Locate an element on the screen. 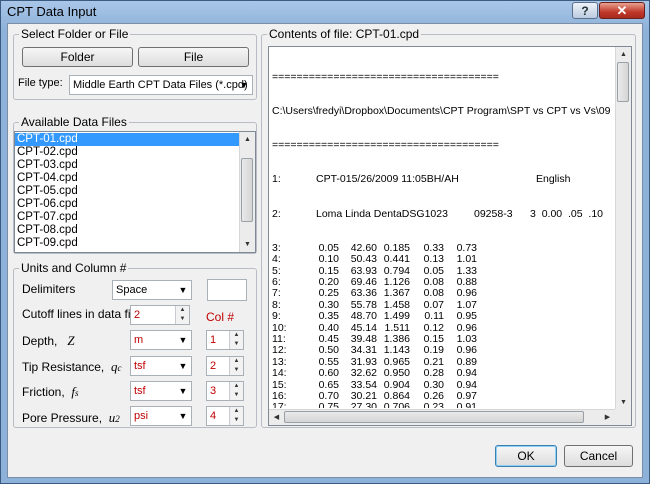 The image size is (650, 484). depth-column-value: 1 is located at coordinates (213, 340).